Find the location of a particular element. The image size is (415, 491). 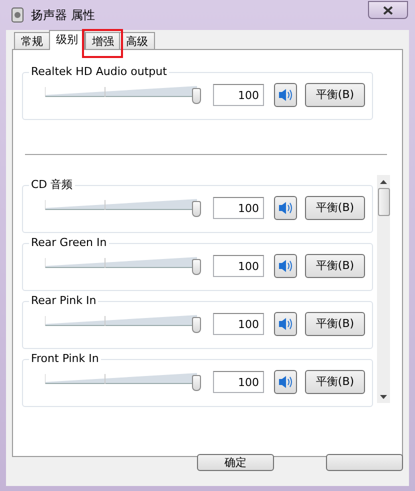

scroll-down-icon is located at coordinates (384, 397).